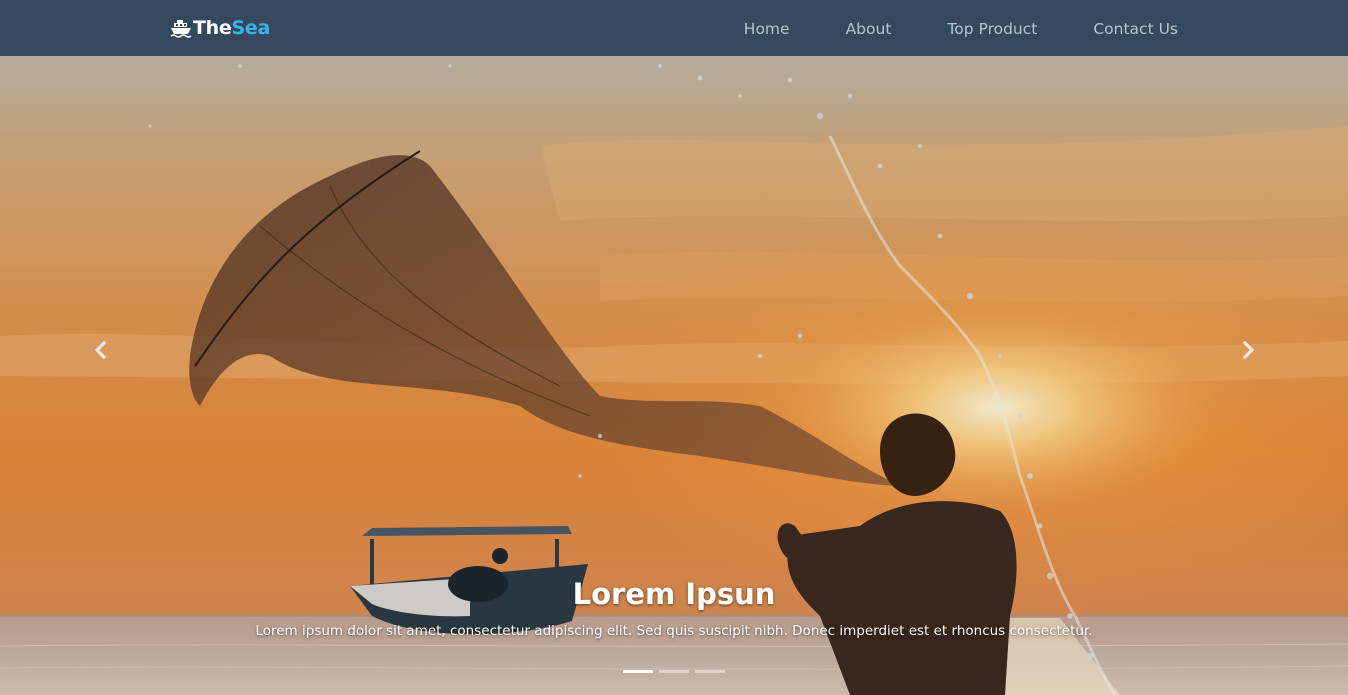 The height and width of the screenshot is (695, 1348). I want to click on nav-item-home: Home, so click(767, 28).